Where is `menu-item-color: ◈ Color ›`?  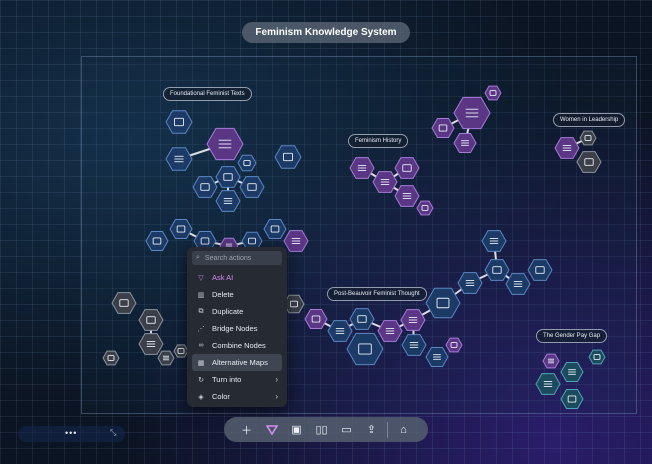
menu-item-color: ◈ Color › is located at coordinates (237, 396).